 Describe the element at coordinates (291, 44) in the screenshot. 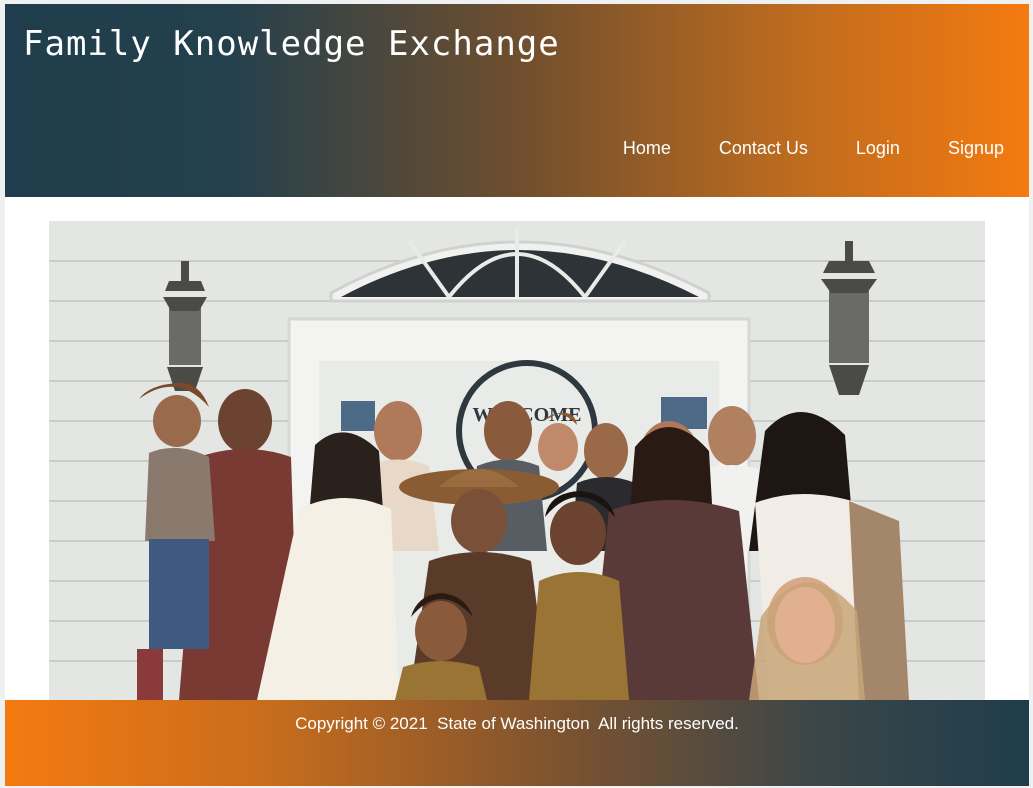

I see `site-title: Family Knowledge Exchange` at that location.